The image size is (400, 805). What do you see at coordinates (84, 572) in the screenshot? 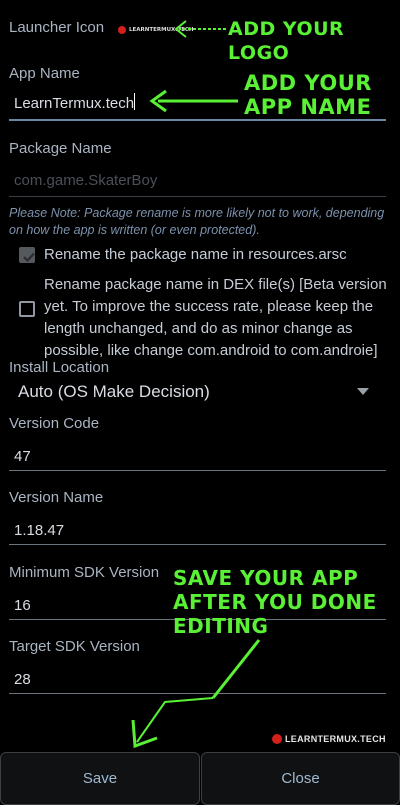
I see `min-sdk-label: Minimum SDK Version` at bounding box center [84, 572].